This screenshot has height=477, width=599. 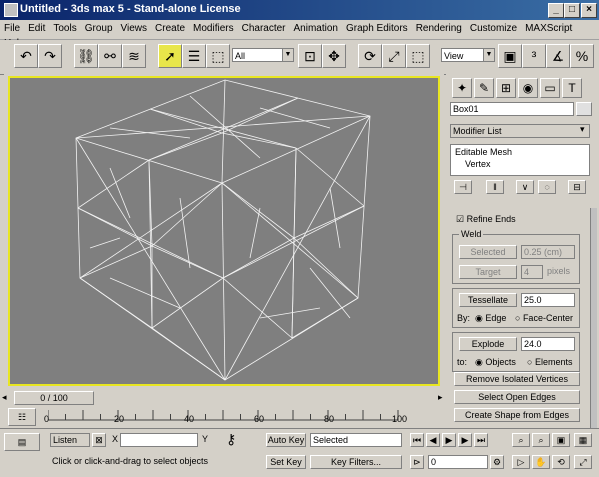 What do you see at coordinates (478, 164) in the screenshot?
I see `stack-item-vertex: Vertex` at bounding box center [478, 164].